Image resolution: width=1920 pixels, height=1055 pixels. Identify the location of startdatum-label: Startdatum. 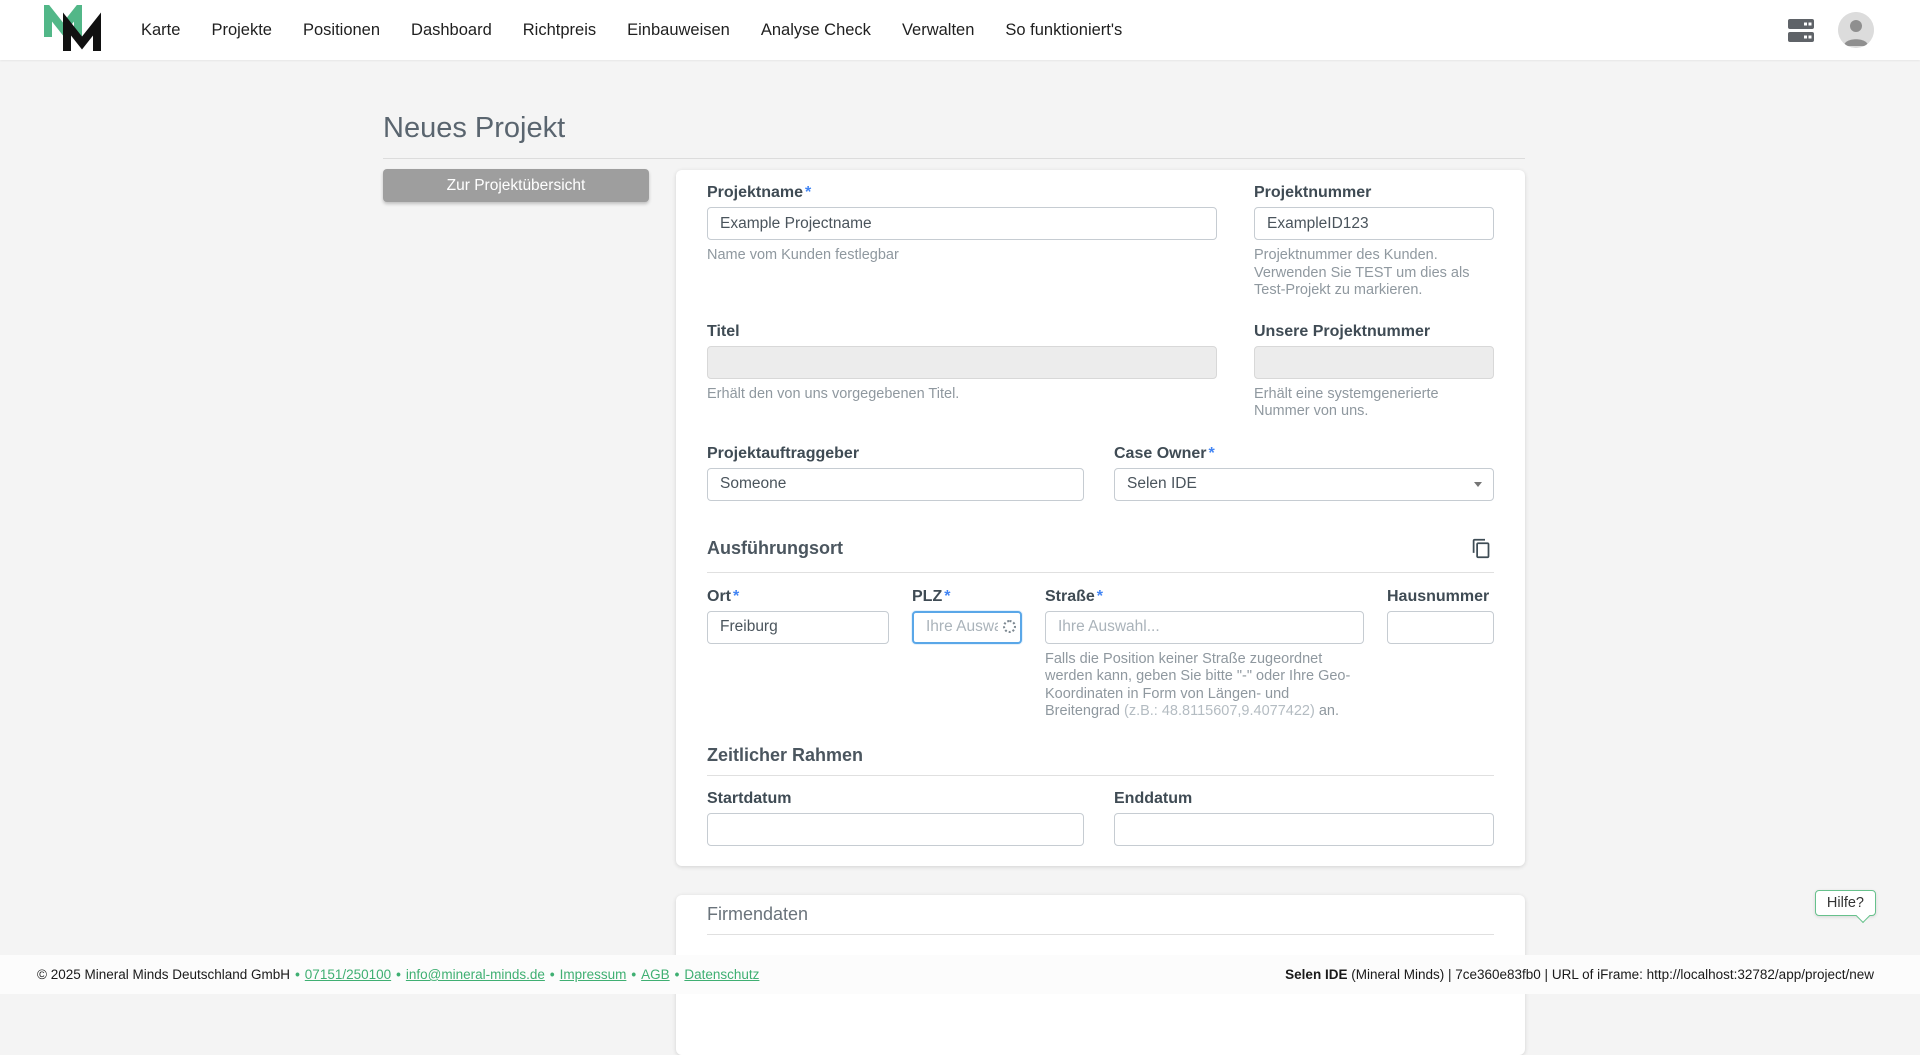
(895, 798).